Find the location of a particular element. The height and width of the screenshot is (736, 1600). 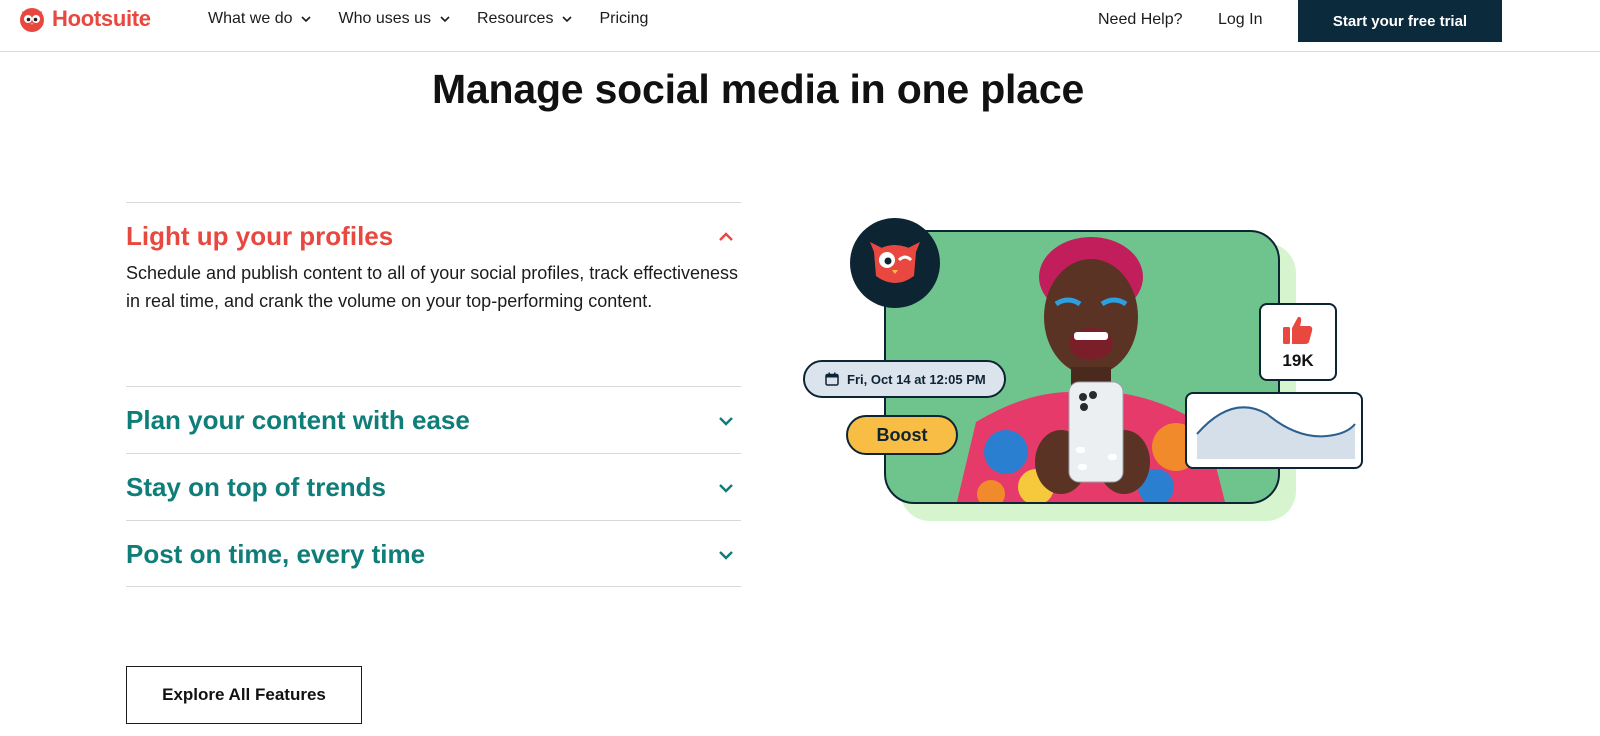

accordion-title: Stay on top of trends is located at coordinates (256, 487).